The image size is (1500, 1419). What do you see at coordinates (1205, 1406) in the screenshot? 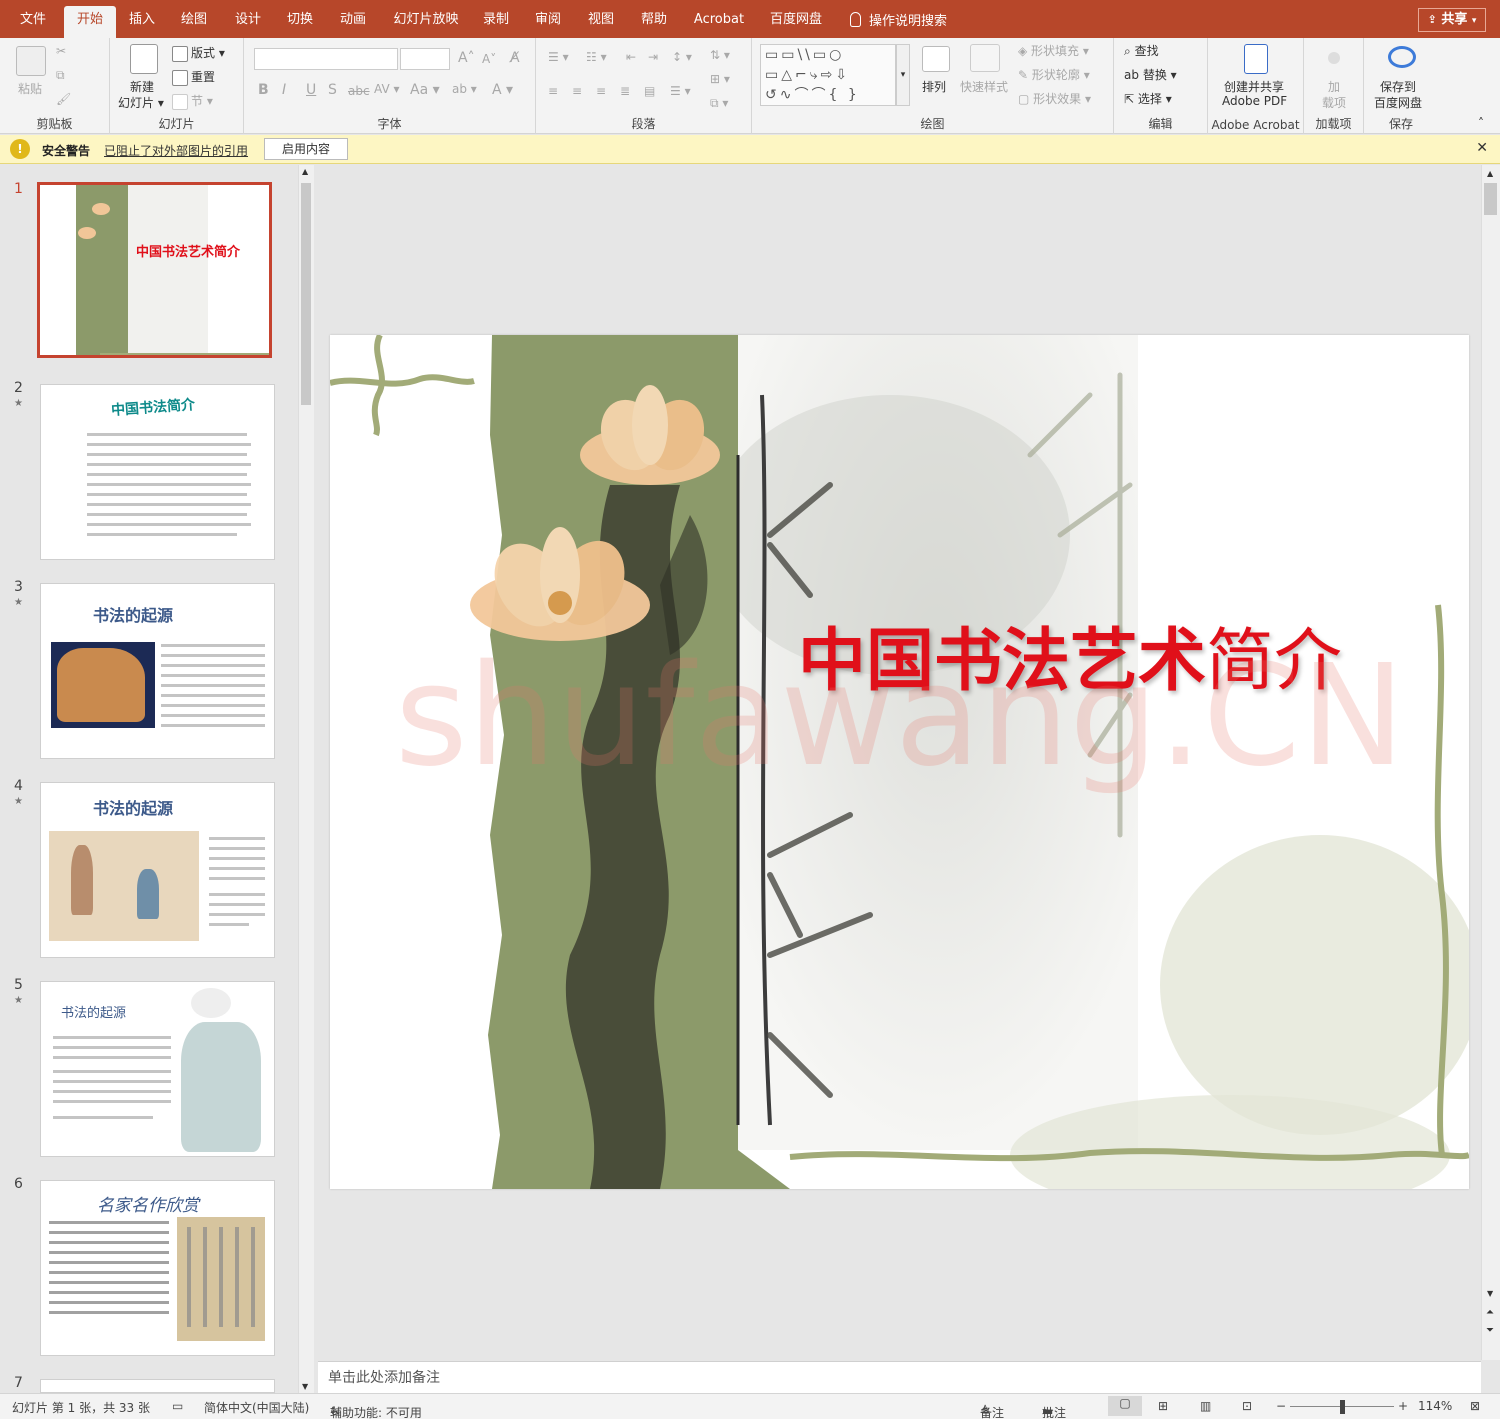
I see `reading-view-icon: ▥` at bounding box center [1205, 1406].